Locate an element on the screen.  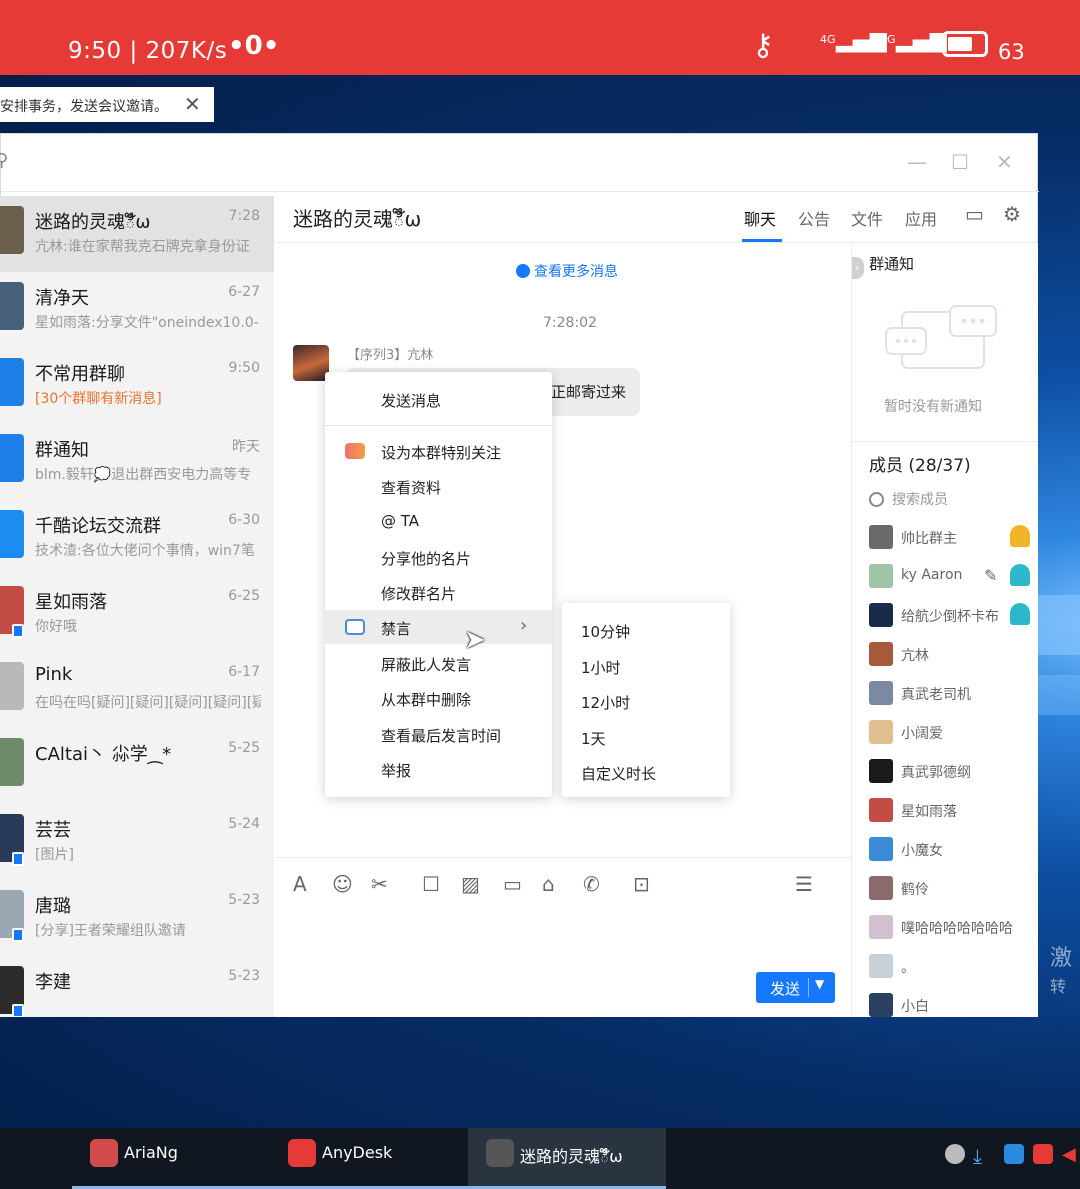
session-item: 芸芸 5-24 [图片] is located at coordinates (137, 842).